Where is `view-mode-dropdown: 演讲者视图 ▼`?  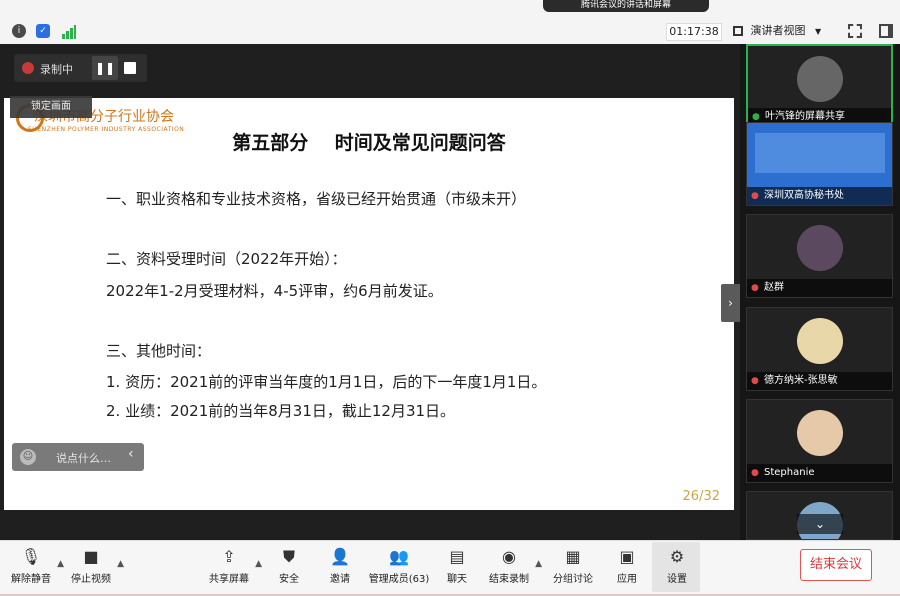
view-mode-dropdown: 演讲者视图 ▼ is located at coordinates (783, 31).